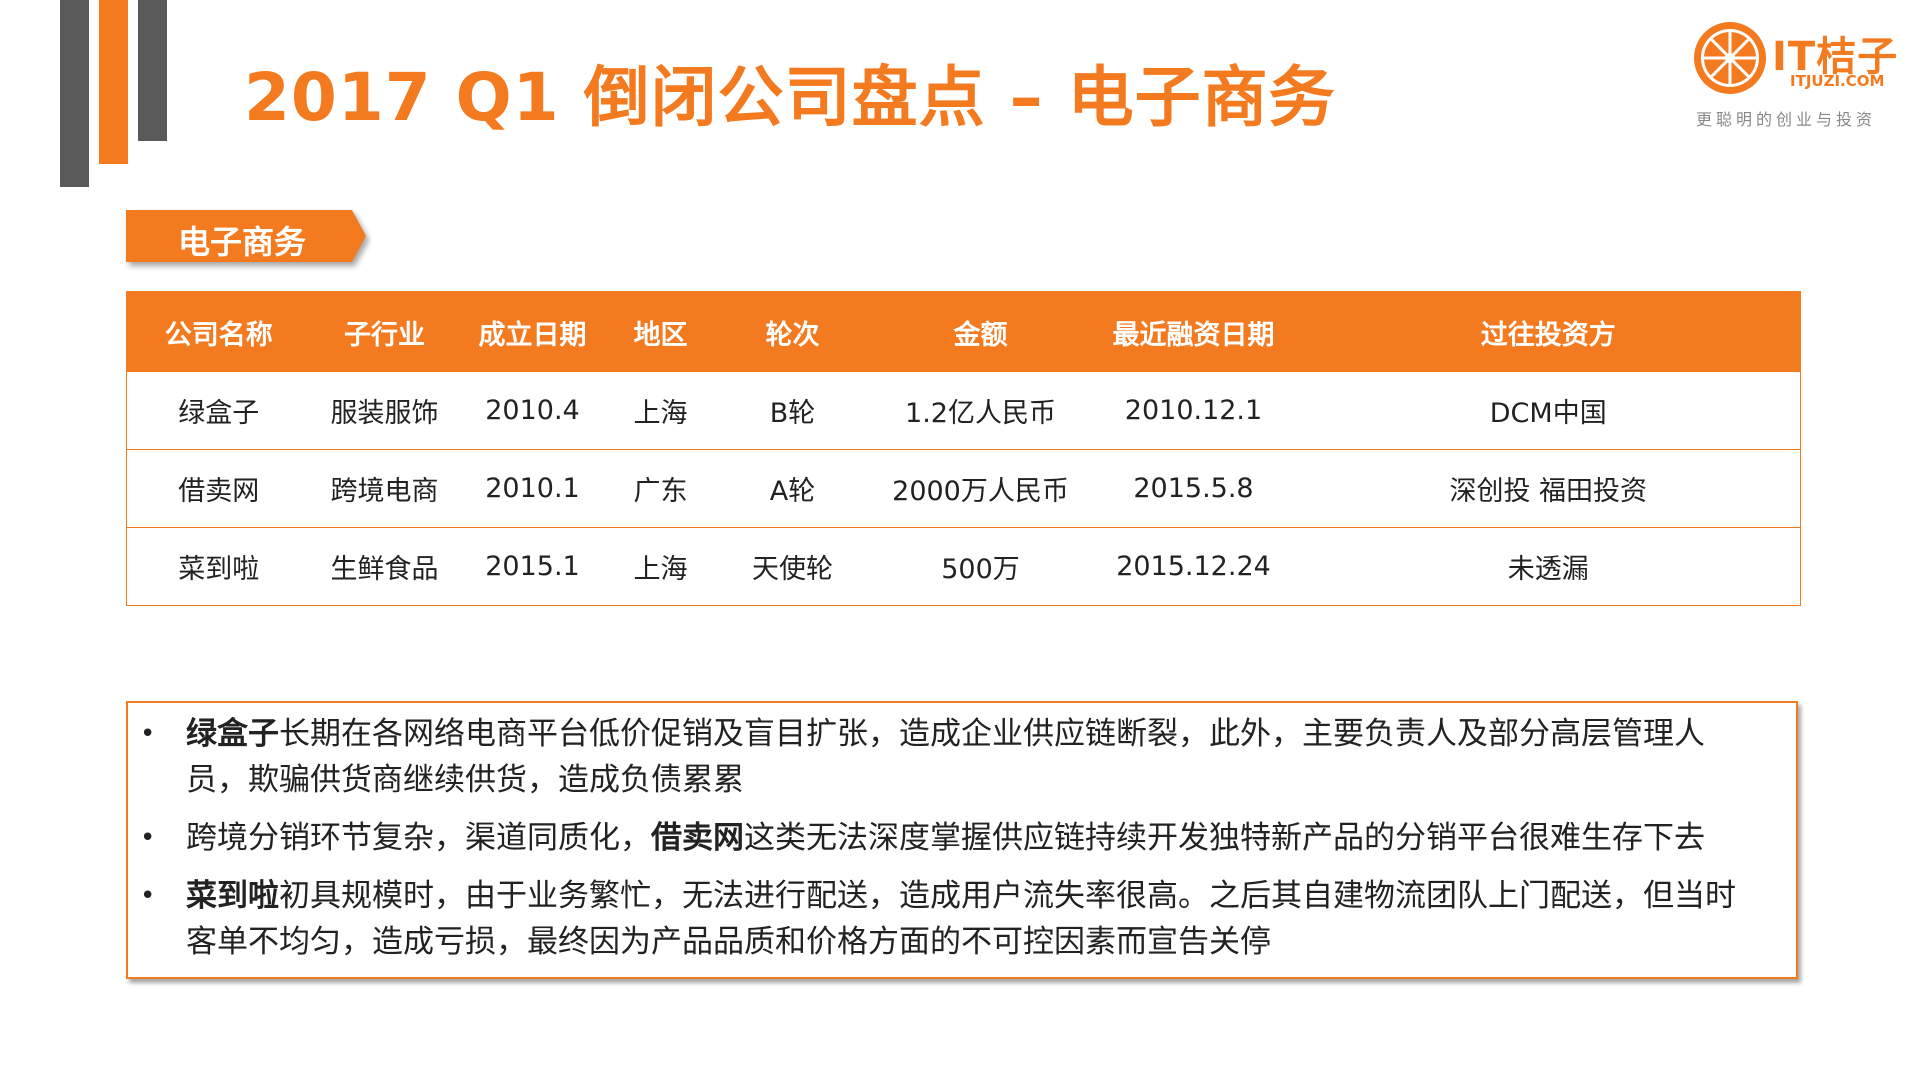  Describe the element at coordinates (1193, 331) in the screenshot. I see `column-header: 最近融资日期` at that location.